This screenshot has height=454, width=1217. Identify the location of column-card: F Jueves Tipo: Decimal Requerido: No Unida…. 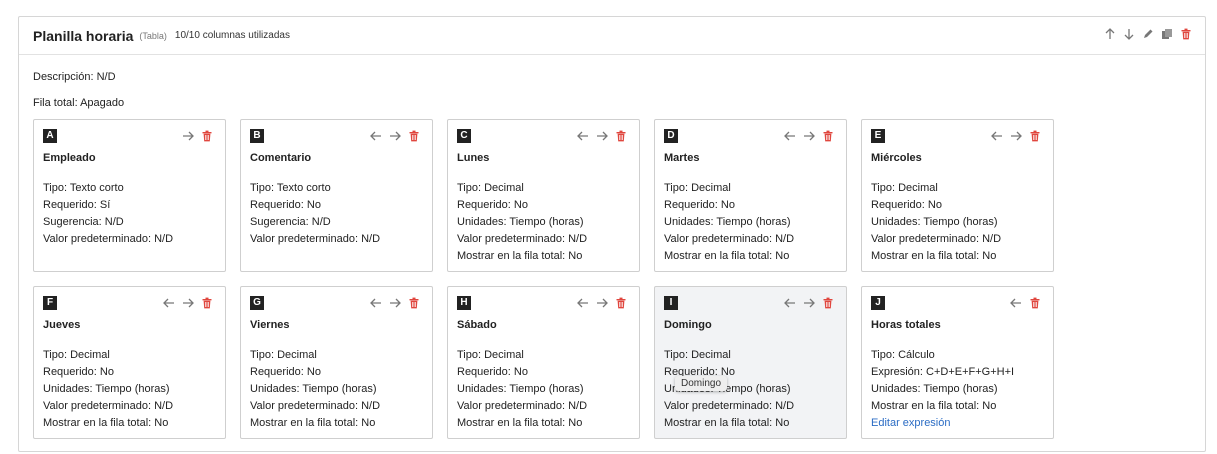
(129, 362).